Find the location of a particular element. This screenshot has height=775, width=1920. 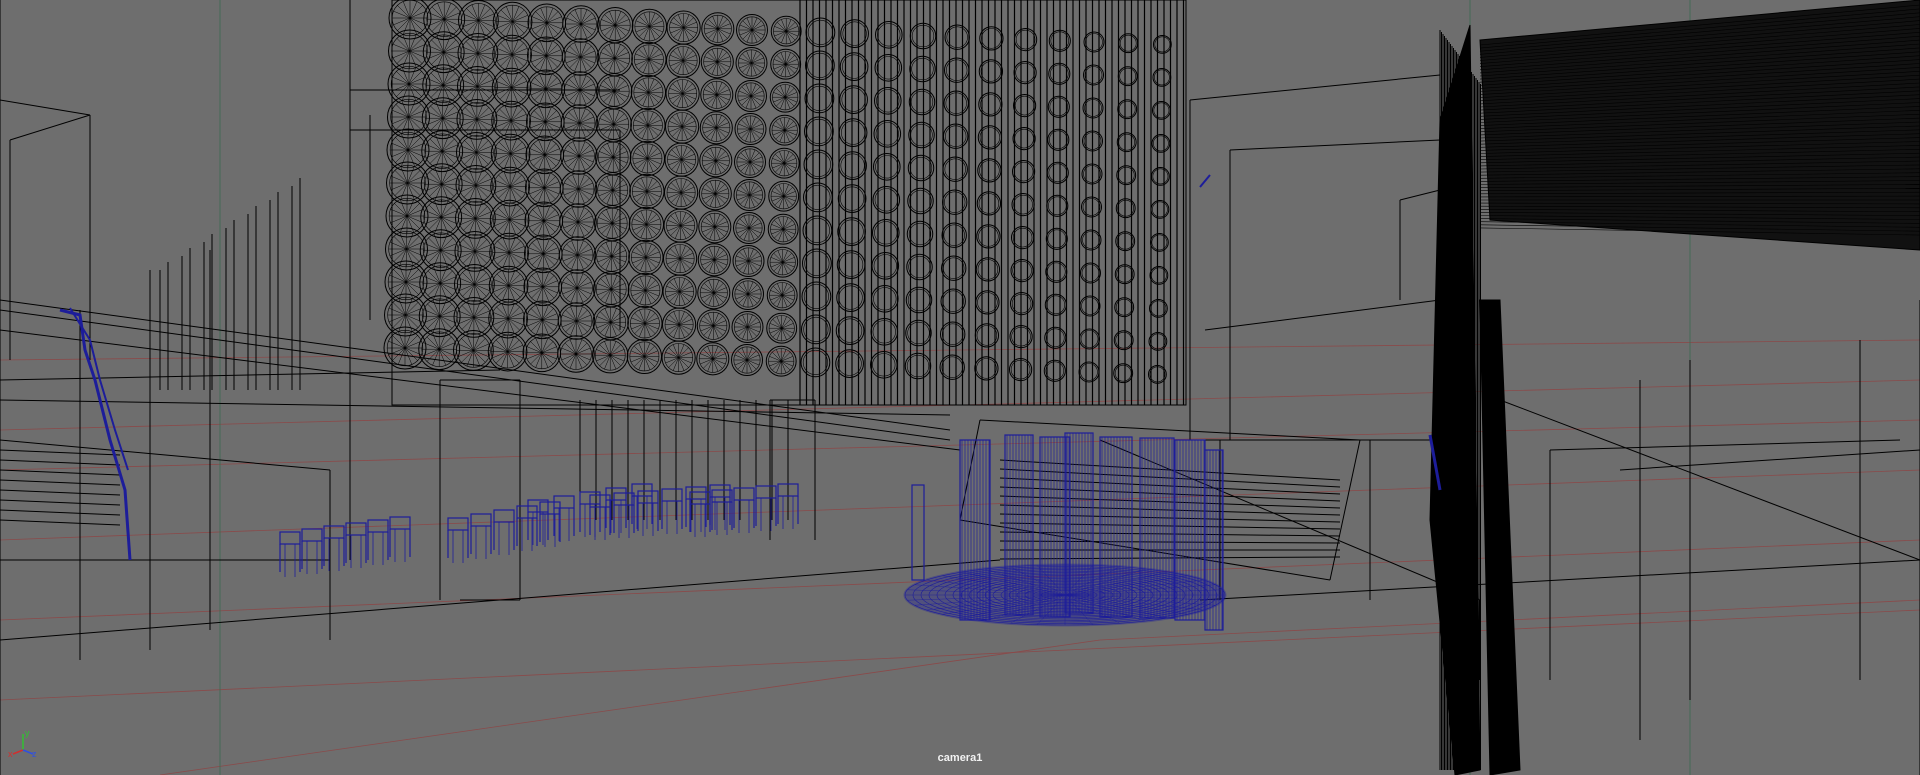

axis-x-label: x is located at coordinates (10, 753).